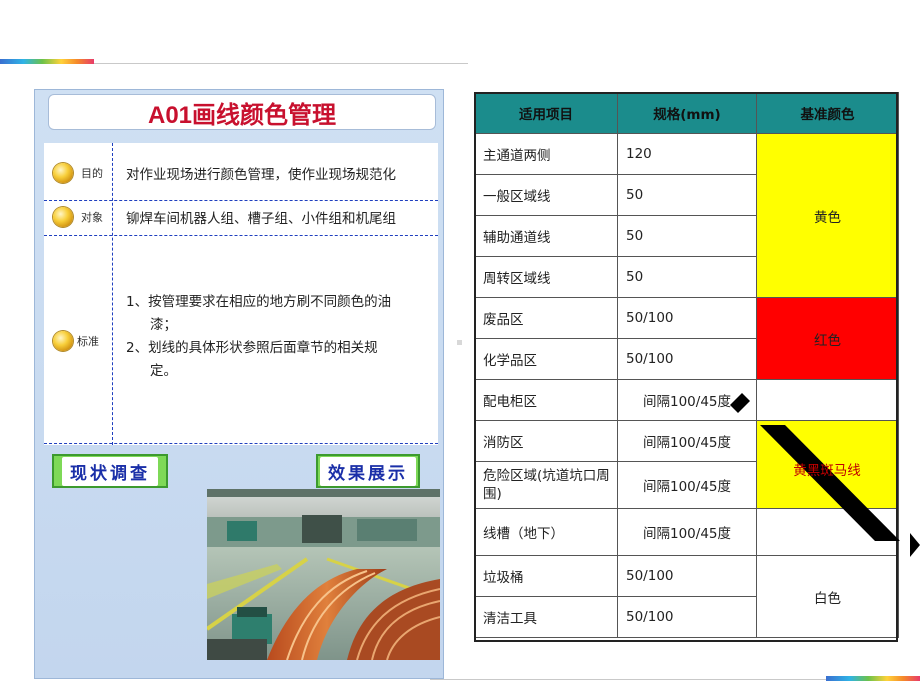 The height and width of the screenshot is (690, 920). What do you see at coordinates (47, 61) in the screenshot?
I see `top-accent-bar` at bounding box center [47, 61].